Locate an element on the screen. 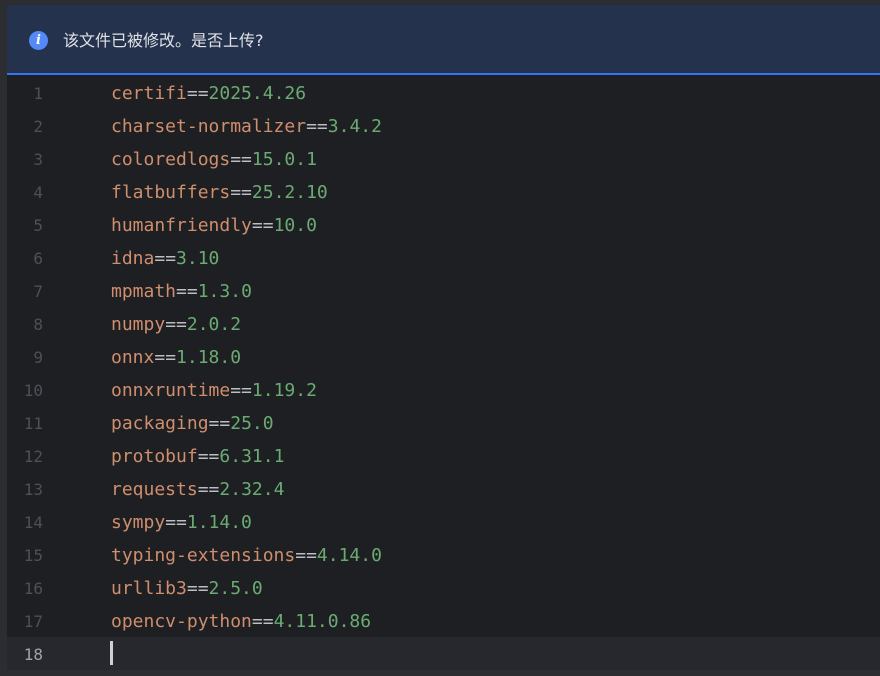  code-line: 8 numpy==2.0.2 is located at coordinates (443, 323).